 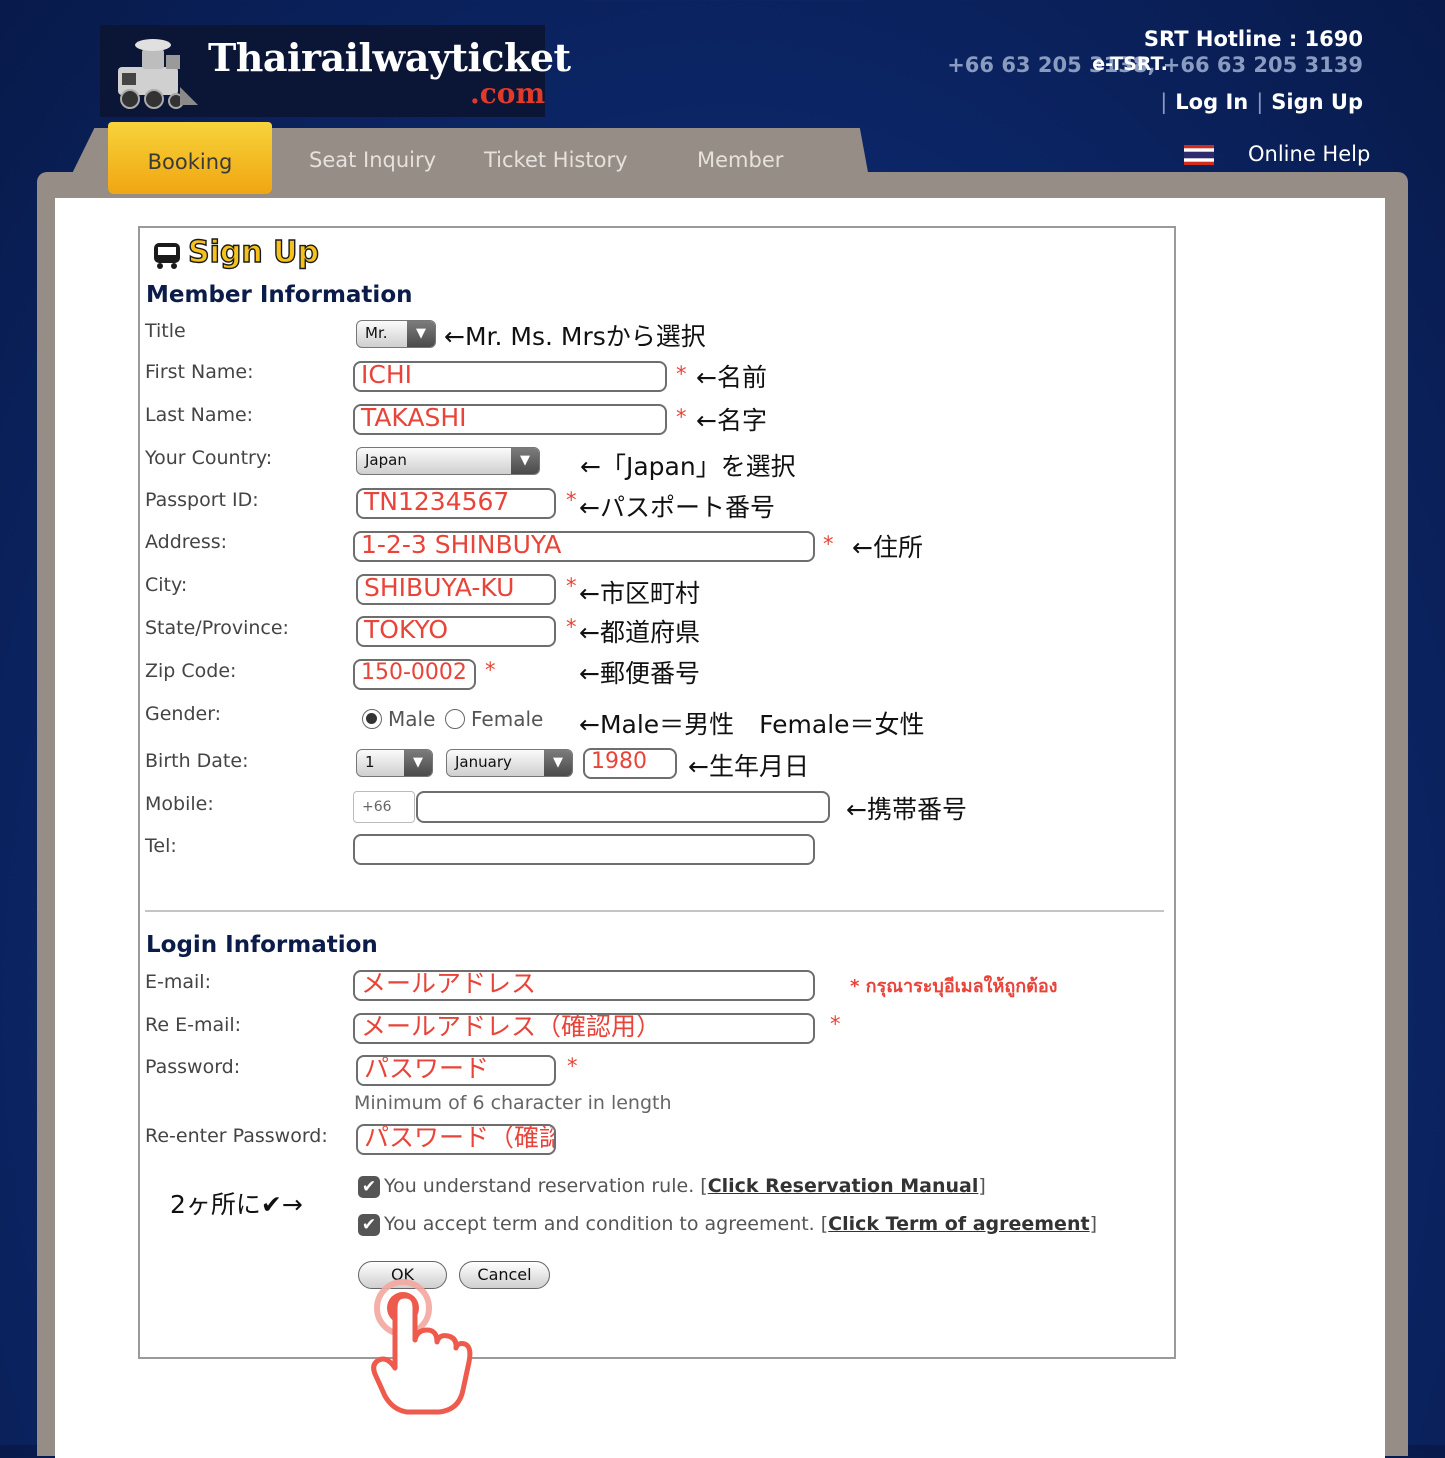 I want to click on etsrt-label: e-TSRT., so click(x=1130, y=64).